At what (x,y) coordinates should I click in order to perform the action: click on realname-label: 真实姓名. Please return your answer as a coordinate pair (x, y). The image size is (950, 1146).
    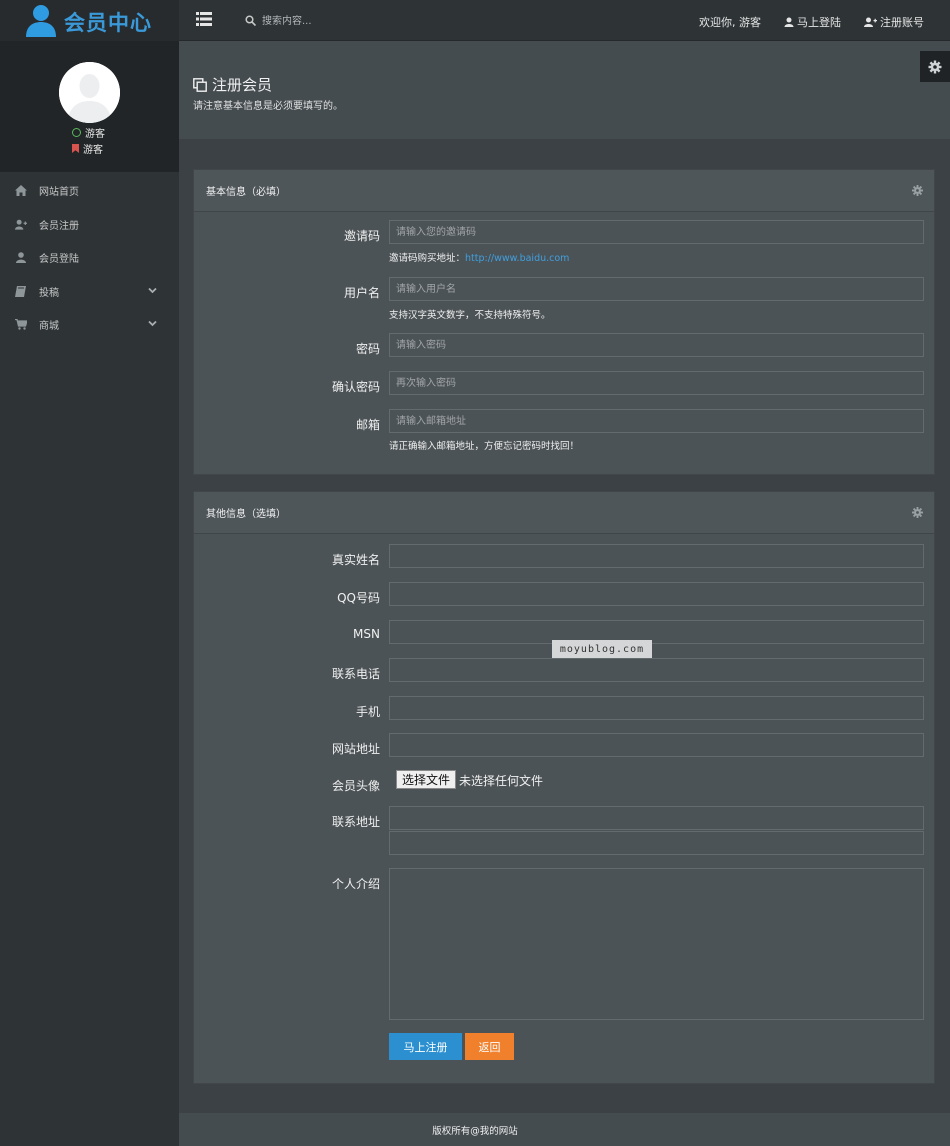
    Looking at the image, I should click on (355, 560).